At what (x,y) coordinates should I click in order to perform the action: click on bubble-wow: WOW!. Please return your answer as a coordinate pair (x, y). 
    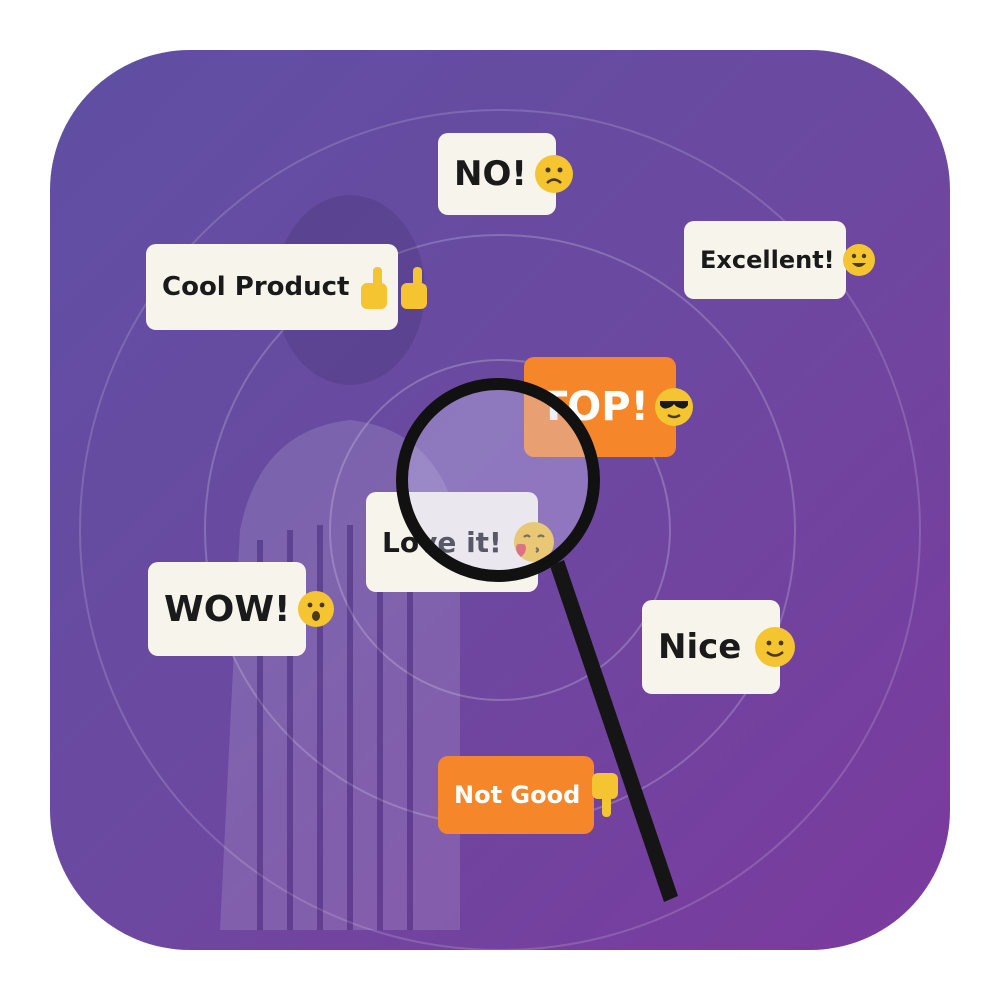
    Looking at the image, I should click on (241, 609).